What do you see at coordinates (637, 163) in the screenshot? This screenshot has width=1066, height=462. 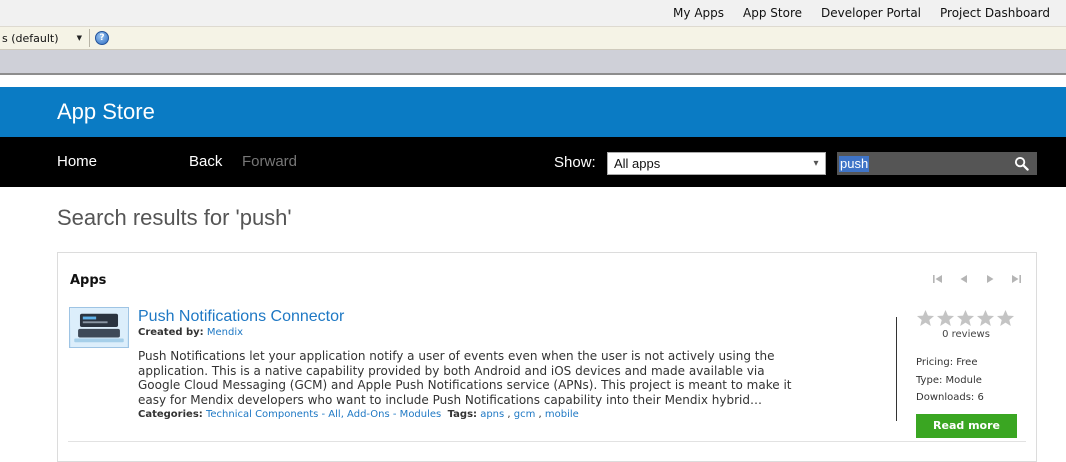 I see `show-select-value: All apps` at bounding box center [637, 163].